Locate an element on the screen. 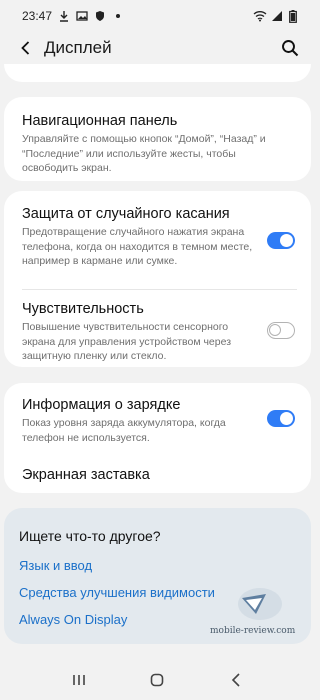 The image size is (320, 700). status-right is located at coordinates (277, 16).